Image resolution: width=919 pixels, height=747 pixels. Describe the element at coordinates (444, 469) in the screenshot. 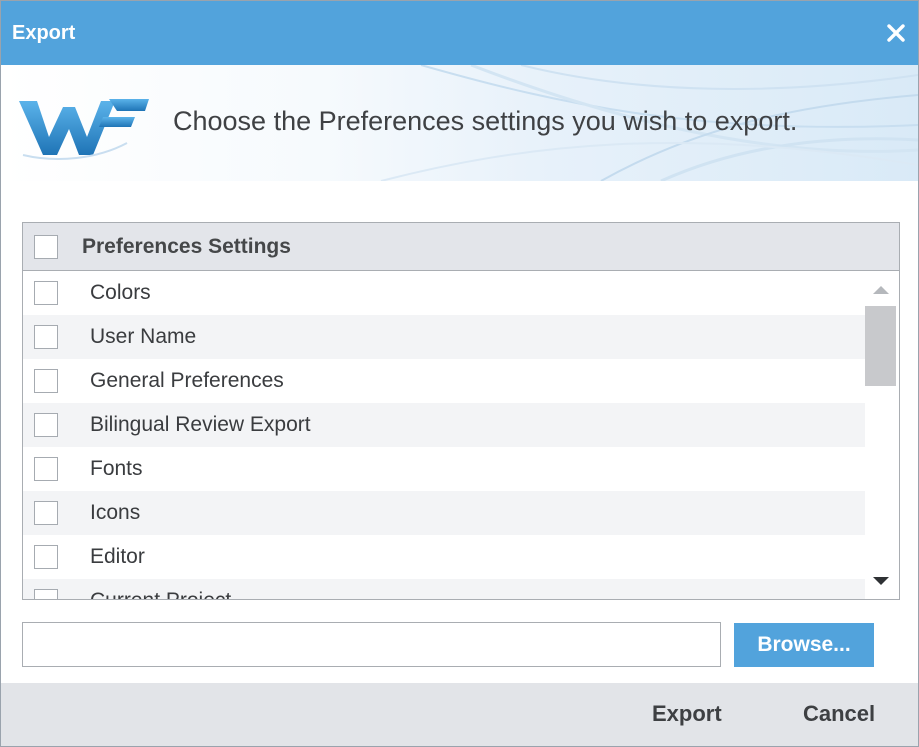

I see `list-item: Fonts` at that location.